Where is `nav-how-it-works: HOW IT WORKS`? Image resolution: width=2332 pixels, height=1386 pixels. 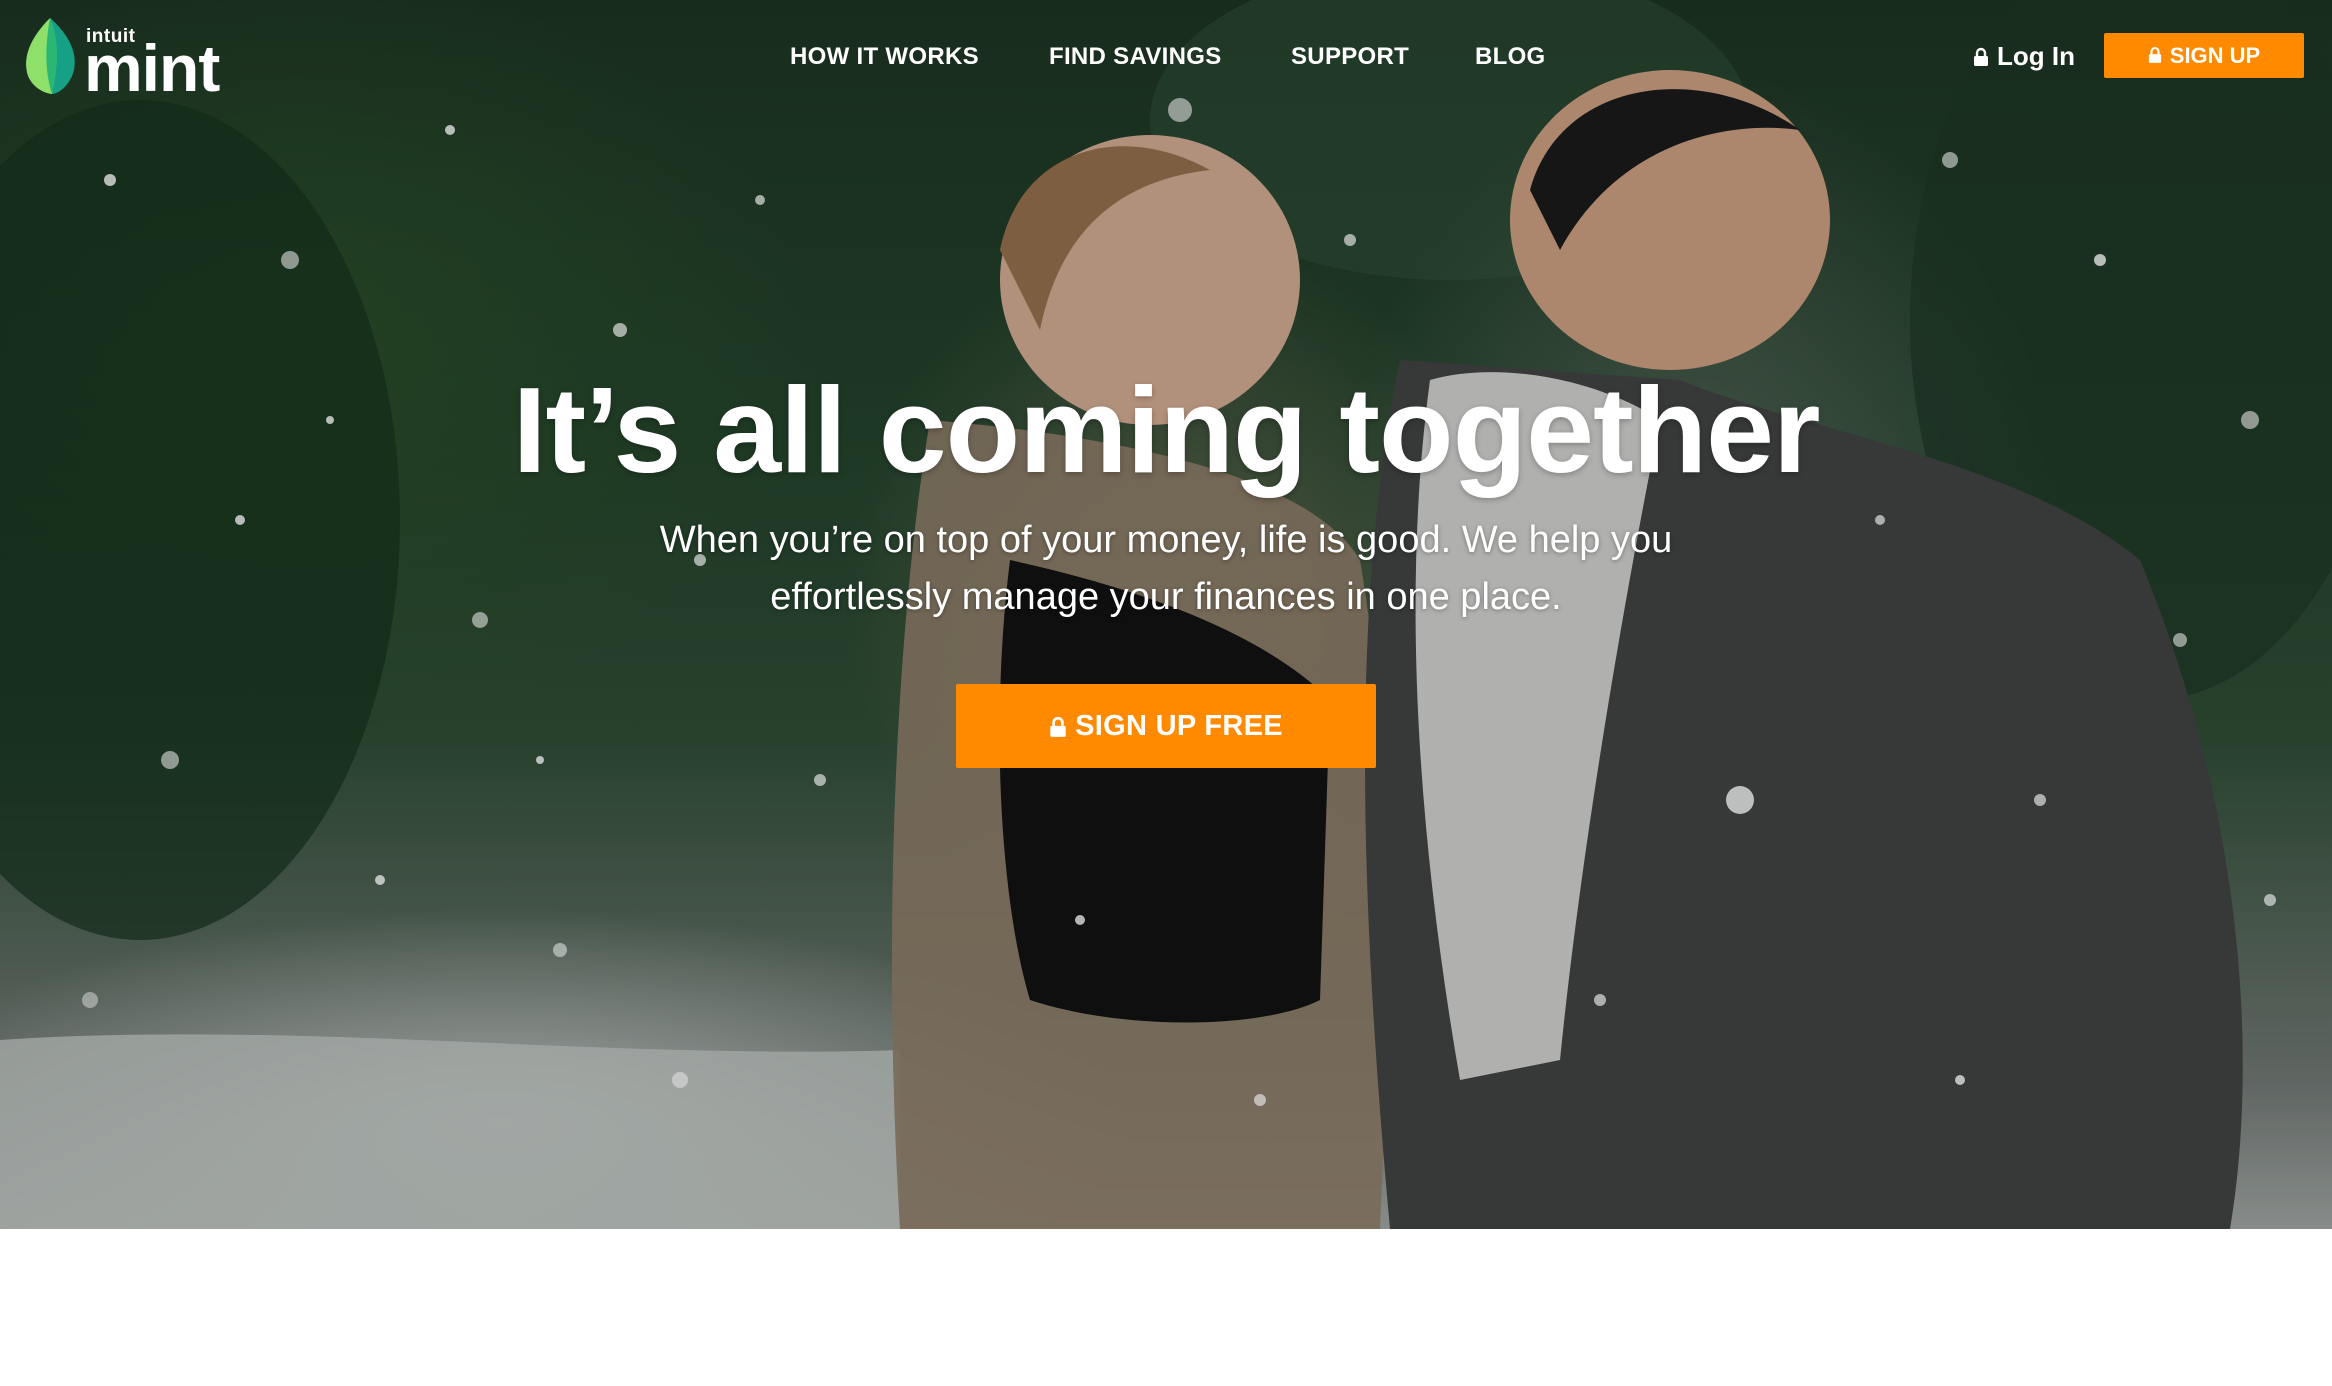
nav-how-it-works: HOW IT WORKS is located at coordinates (884, 57).